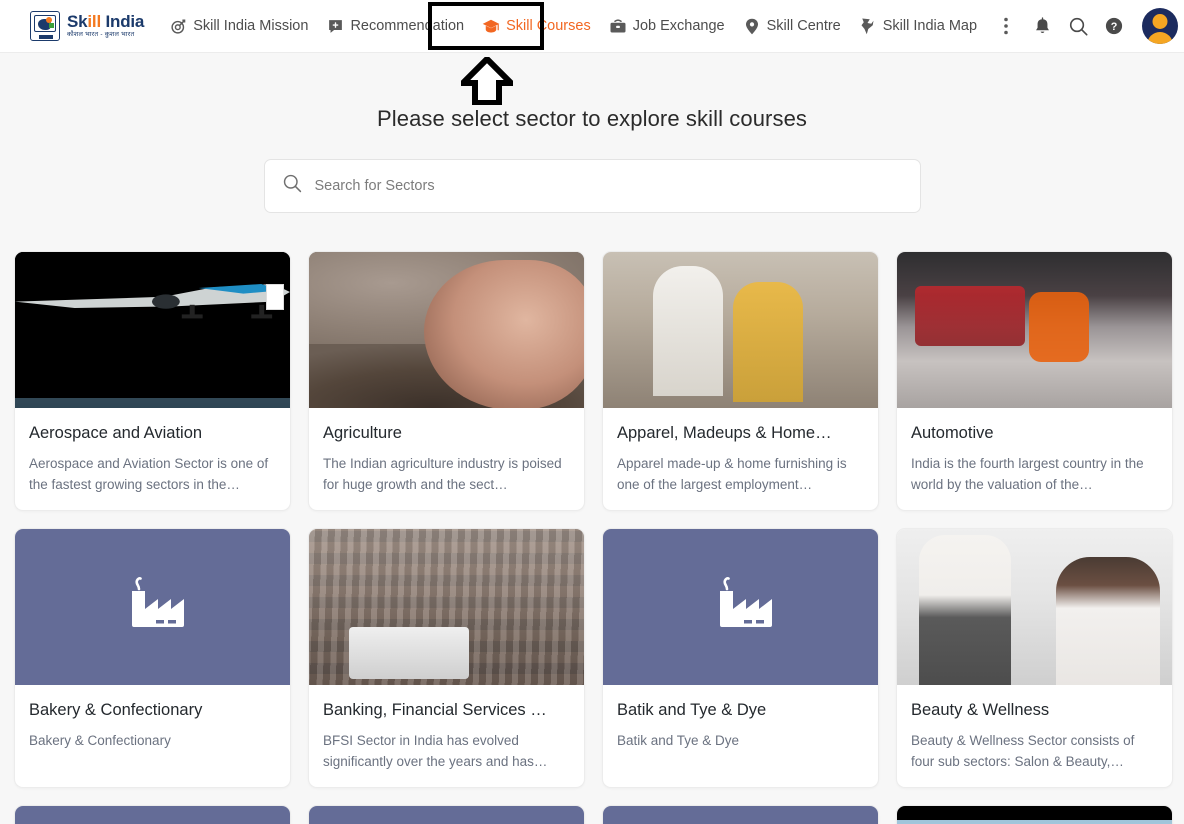 The width and height of the screenshot is (1184, 824). I want to click on search-section, so click(592, 186).